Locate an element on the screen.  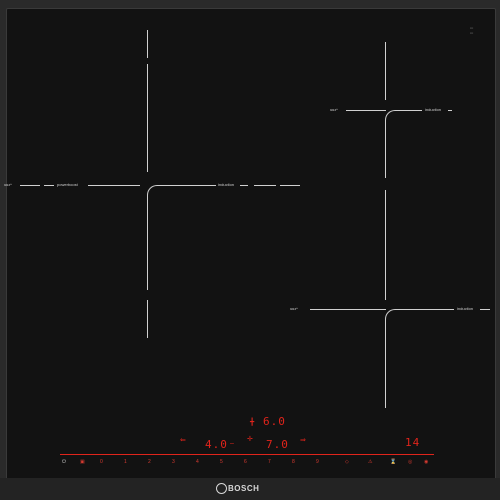
slider-mark: 6 is located at coordinates (245, 462).